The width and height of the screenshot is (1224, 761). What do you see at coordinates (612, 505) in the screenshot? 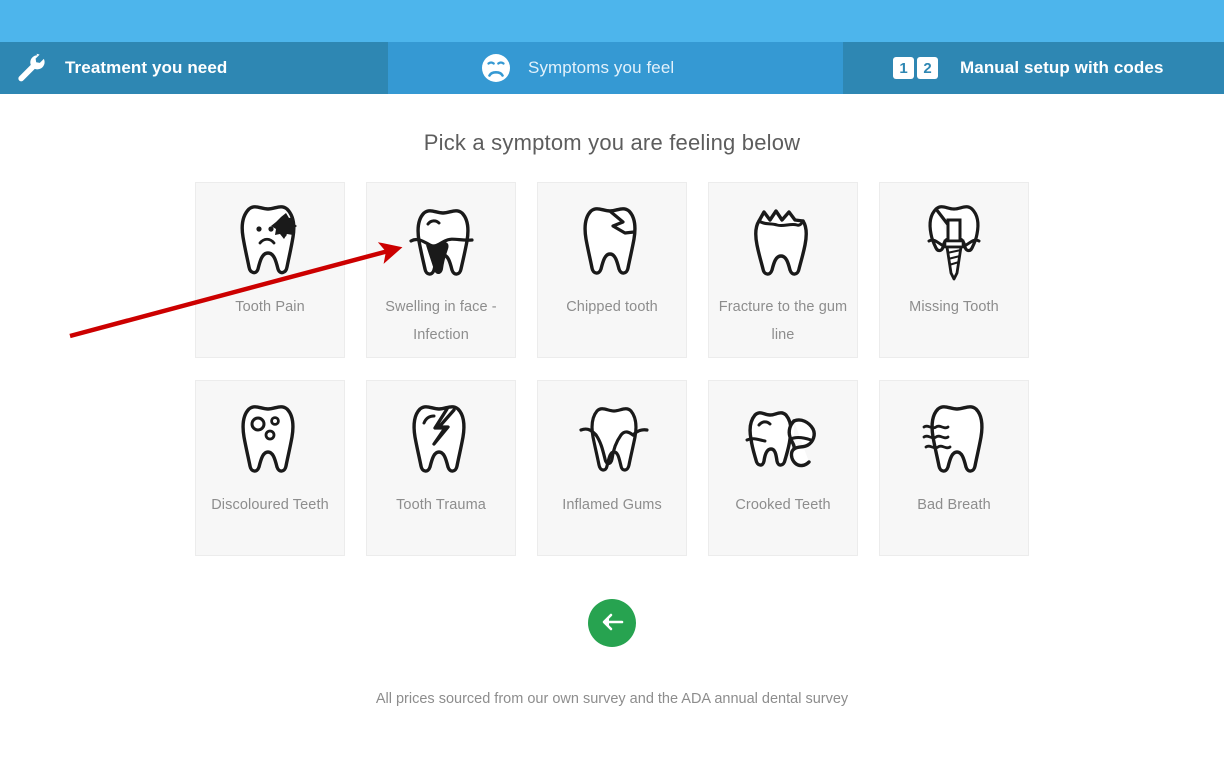
I see `symptom-card-label: Inflamed Gums` at bounding box center [612, 505].